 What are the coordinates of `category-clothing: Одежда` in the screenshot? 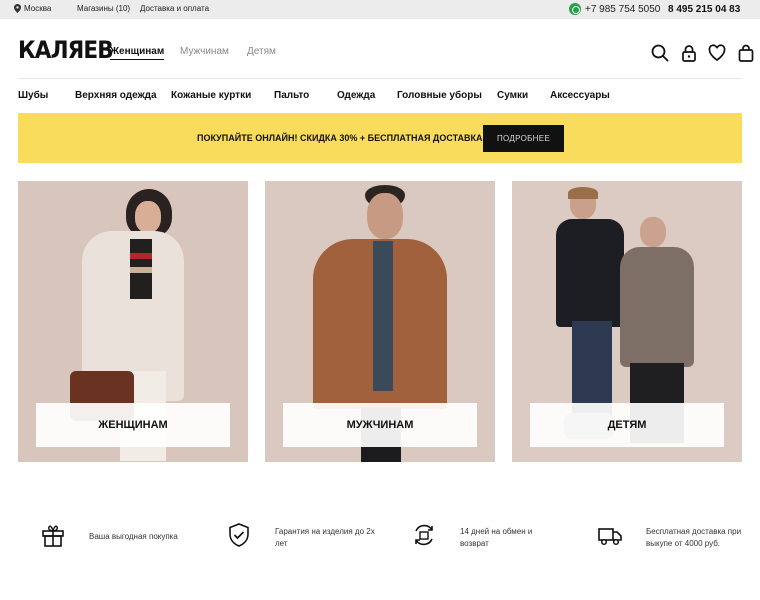 It's located at (356, 95).